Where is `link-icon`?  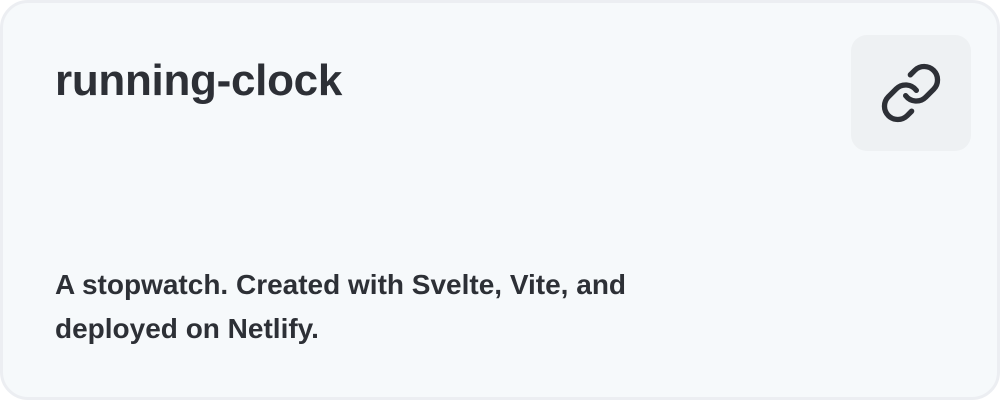 link-icon is located at coordinates (911, 93).